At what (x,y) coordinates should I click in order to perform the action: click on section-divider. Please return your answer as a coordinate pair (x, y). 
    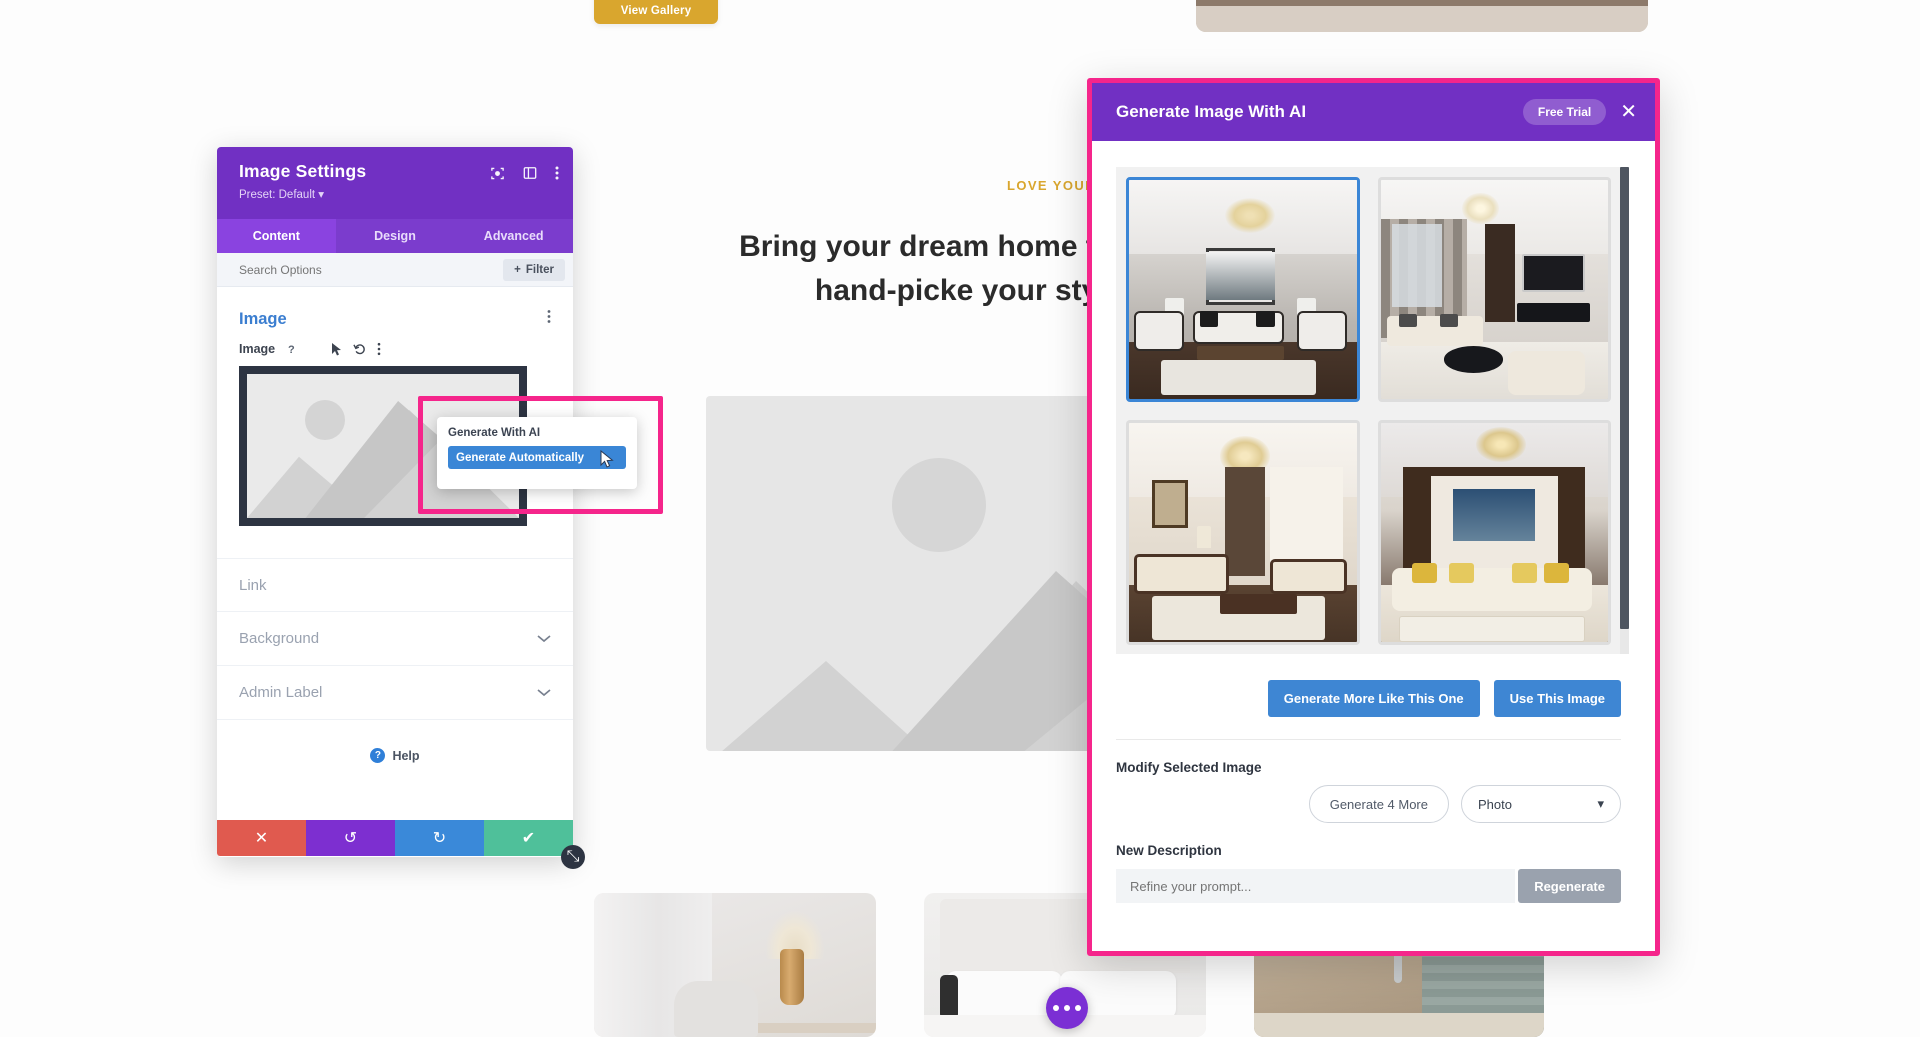
    Looking at the image, I should click on (1368, 739).